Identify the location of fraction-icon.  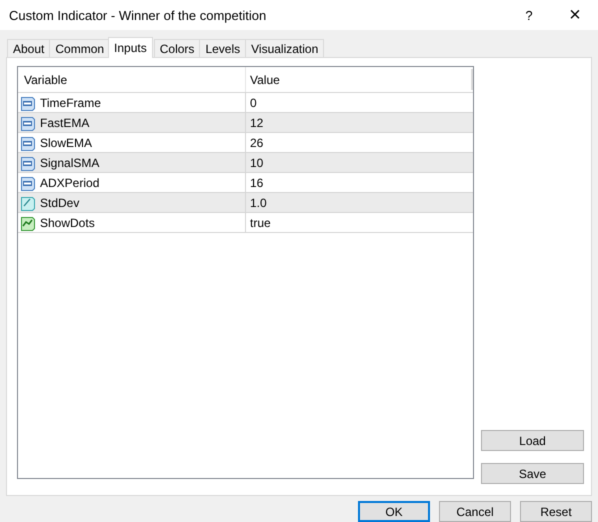
(28, 202).